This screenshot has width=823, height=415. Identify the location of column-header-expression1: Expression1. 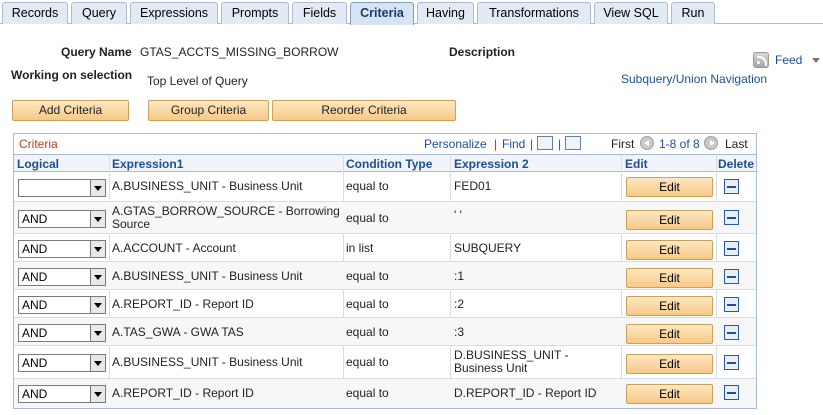
(147, 164).